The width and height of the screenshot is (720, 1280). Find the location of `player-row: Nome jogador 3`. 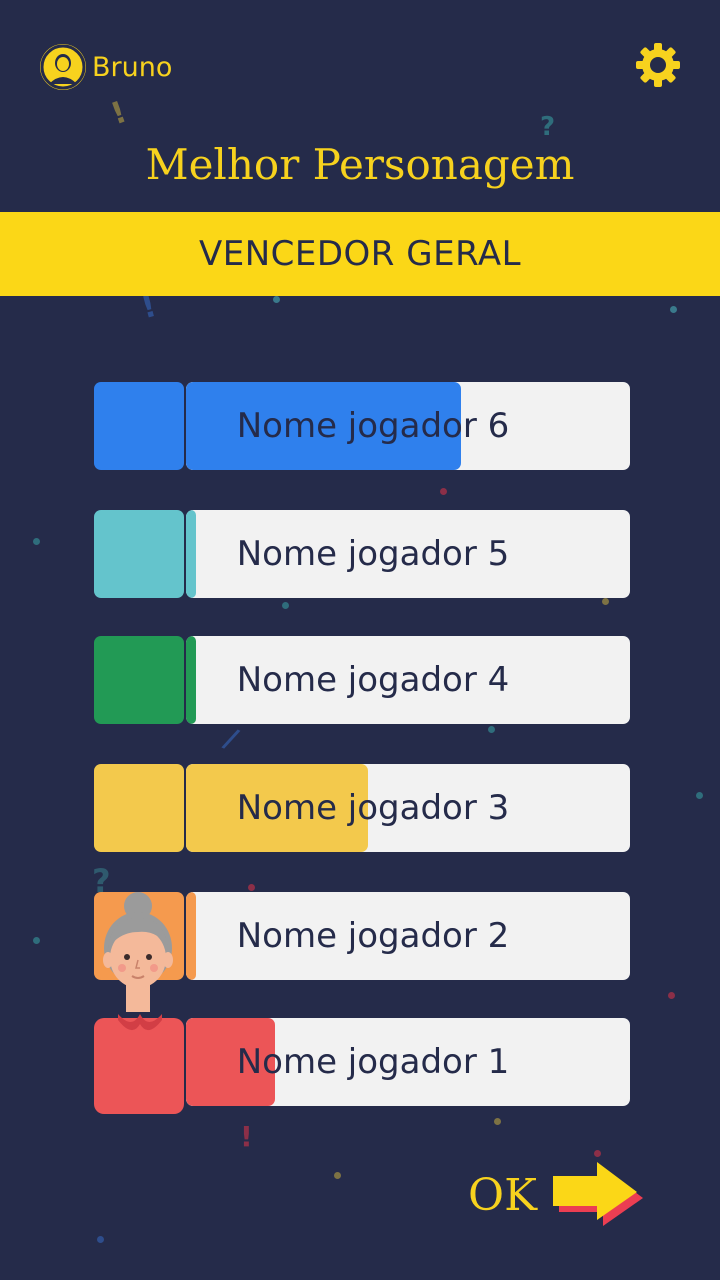

player-row: Nome jogador 3 is located at coordinates (362, 808).